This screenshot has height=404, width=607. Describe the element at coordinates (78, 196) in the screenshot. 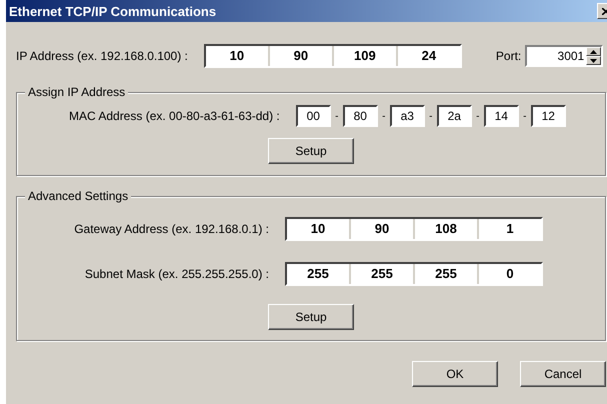

I see `group-title: Advanced Settings` at that location.